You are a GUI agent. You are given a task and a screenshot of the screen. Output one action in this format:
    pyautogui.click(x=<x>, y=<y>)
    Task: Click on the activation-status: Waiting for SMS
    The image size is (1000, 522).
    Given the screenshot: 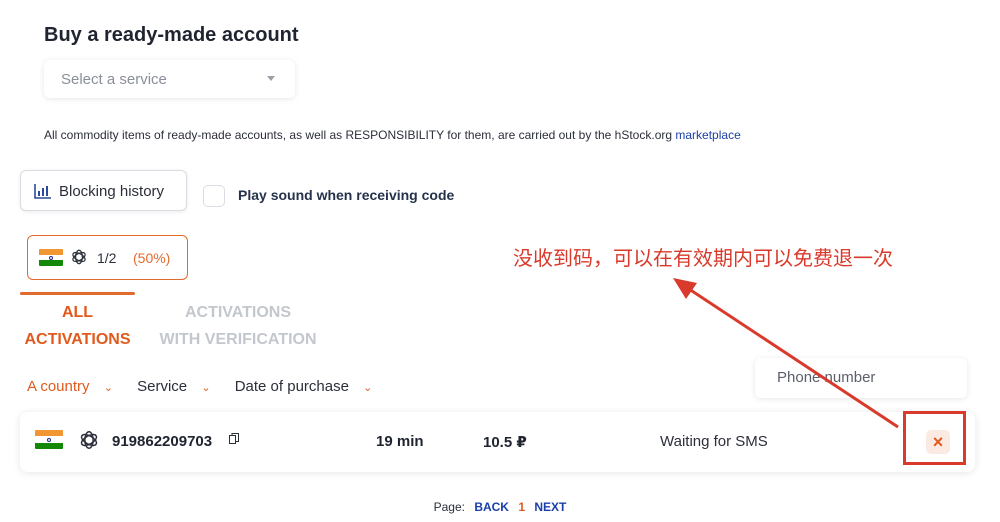 What is the action you would take?
    pyautogui.click(x=714, y=441)
    